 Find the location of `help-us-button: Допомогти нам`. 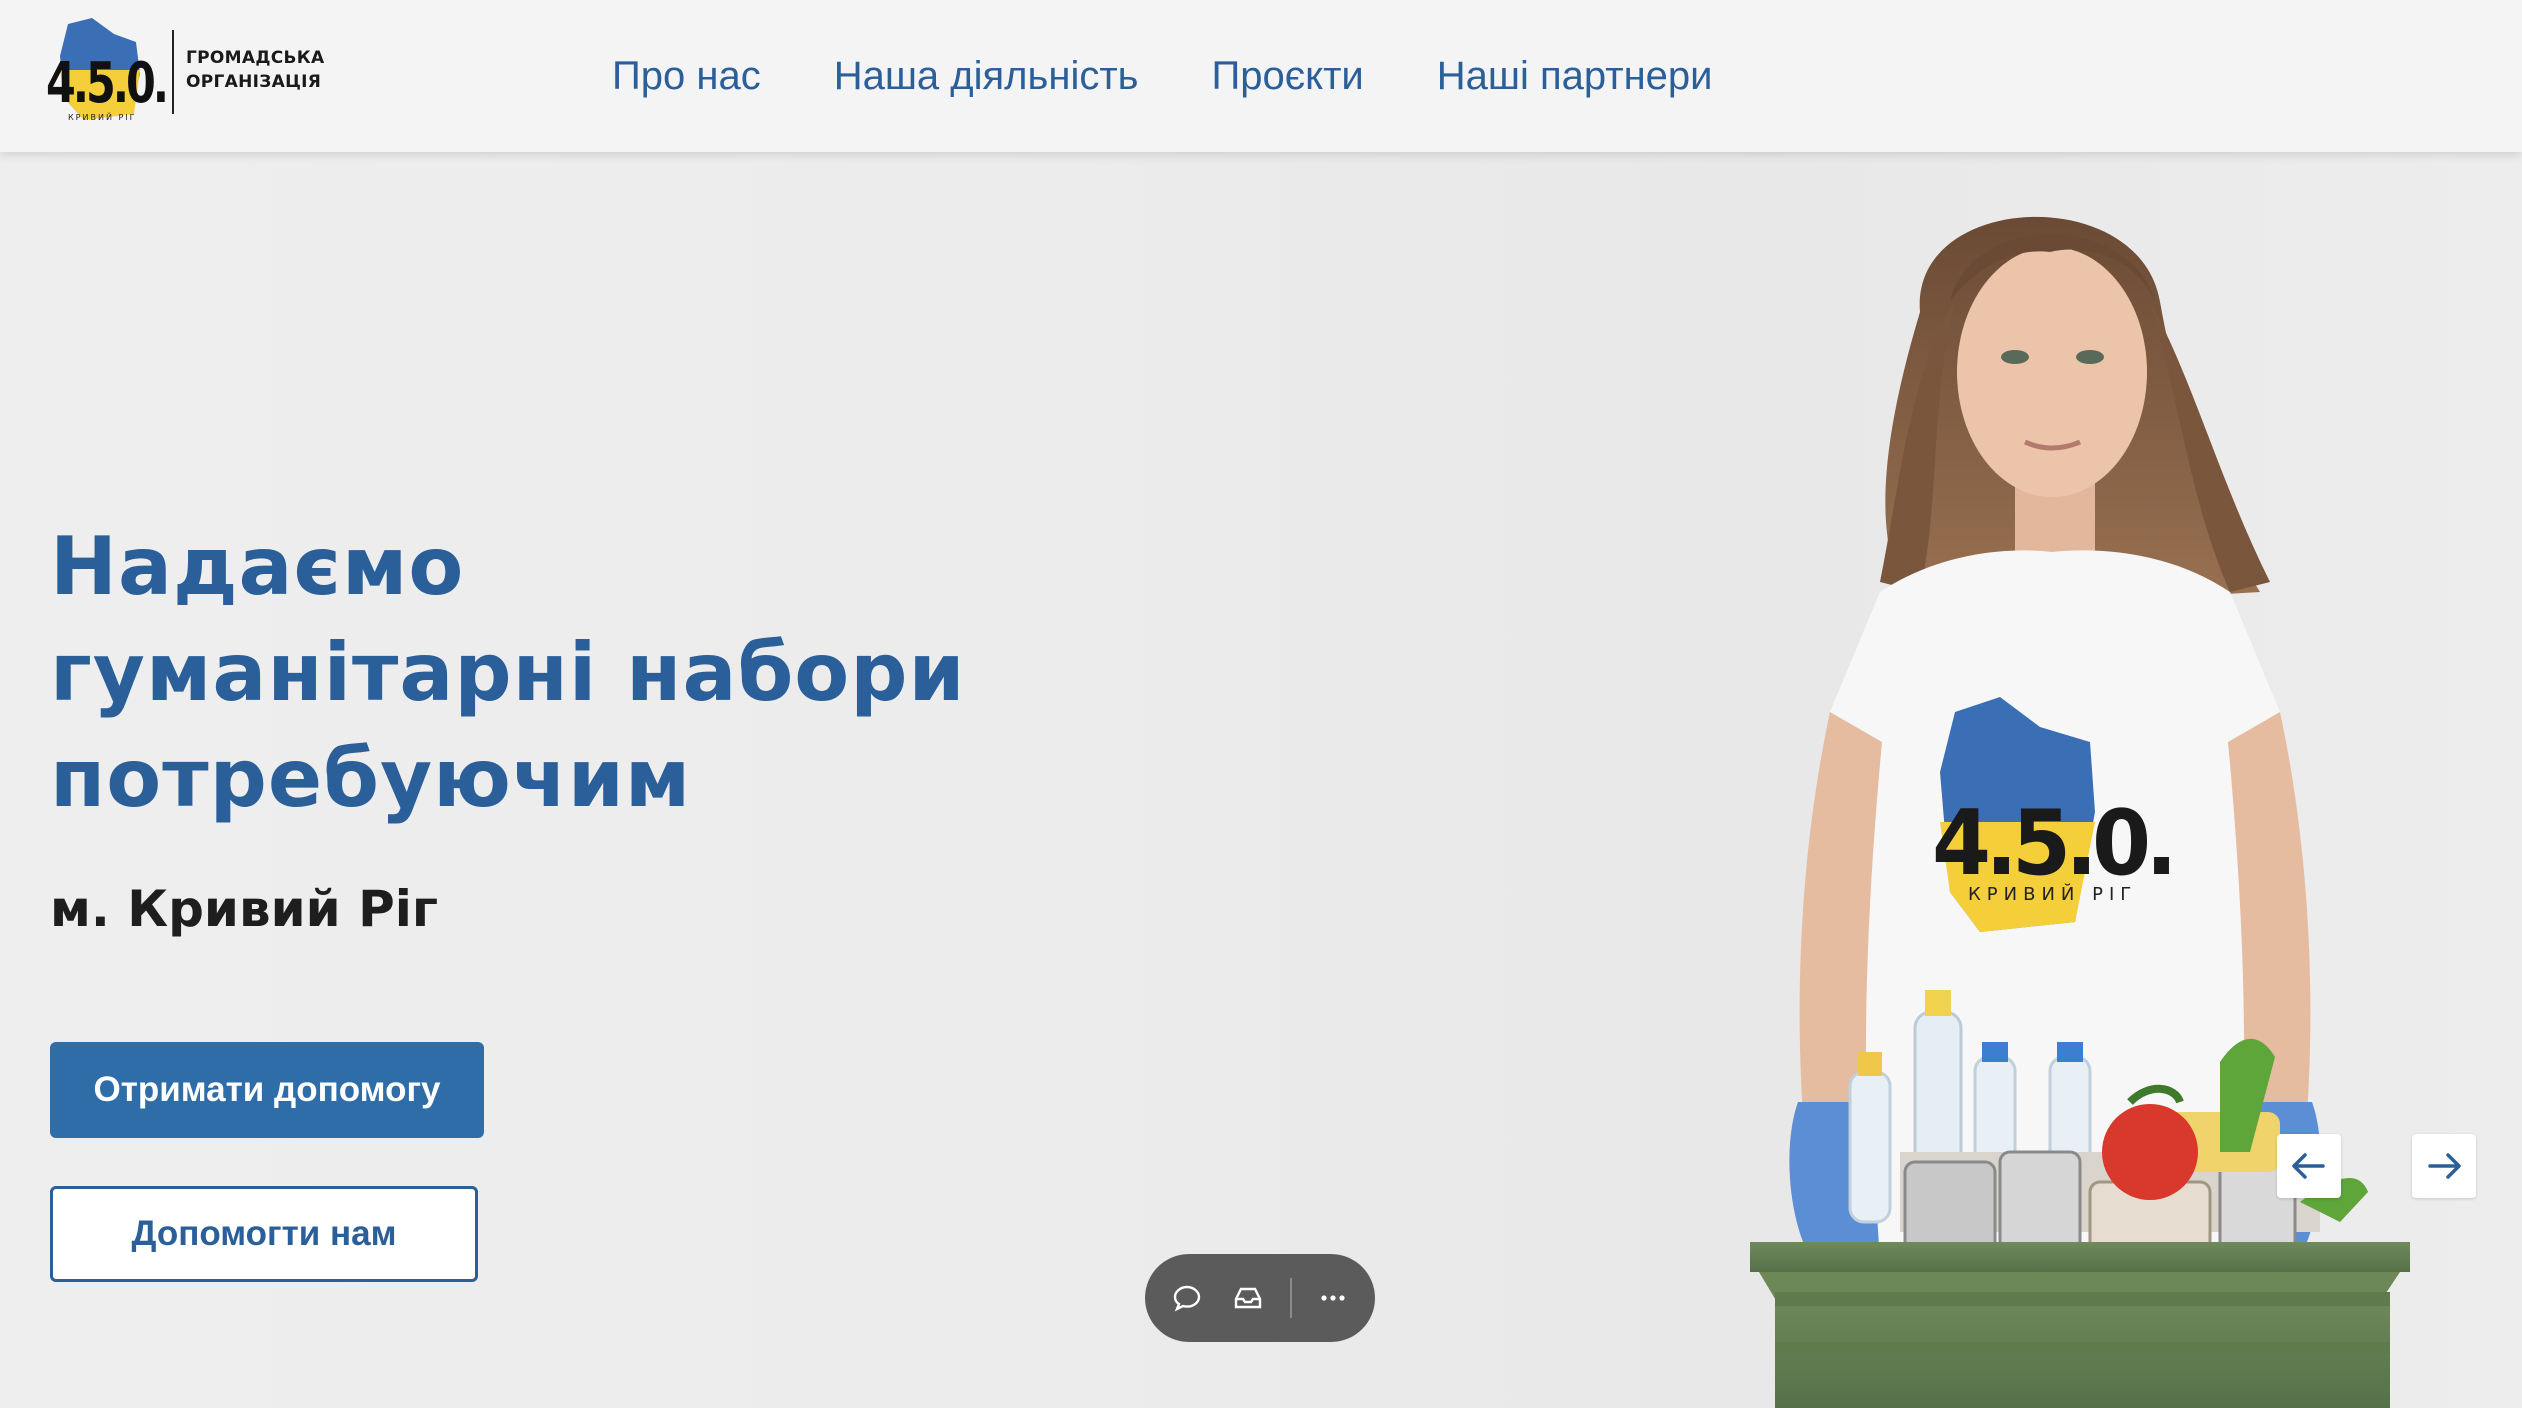

help-us-button: Допомогти нам is located at coordinates (264, 1234).